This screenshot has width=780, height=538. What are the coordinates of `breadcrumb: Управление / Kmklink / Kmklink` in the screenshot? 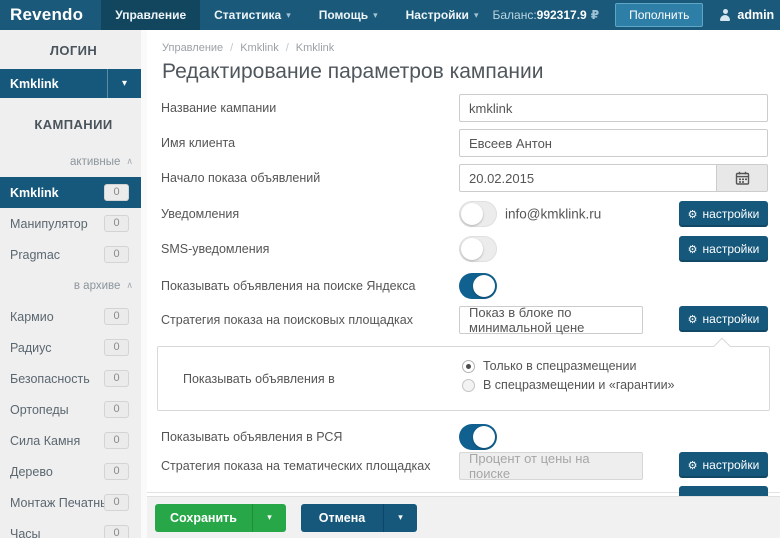 It's located at (463, 42).